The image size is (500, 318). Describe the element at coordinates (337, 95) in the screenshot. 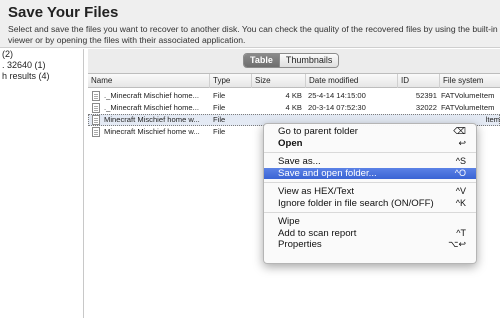

I see `cell-date: 25-4-14 14:15:00` at that location.